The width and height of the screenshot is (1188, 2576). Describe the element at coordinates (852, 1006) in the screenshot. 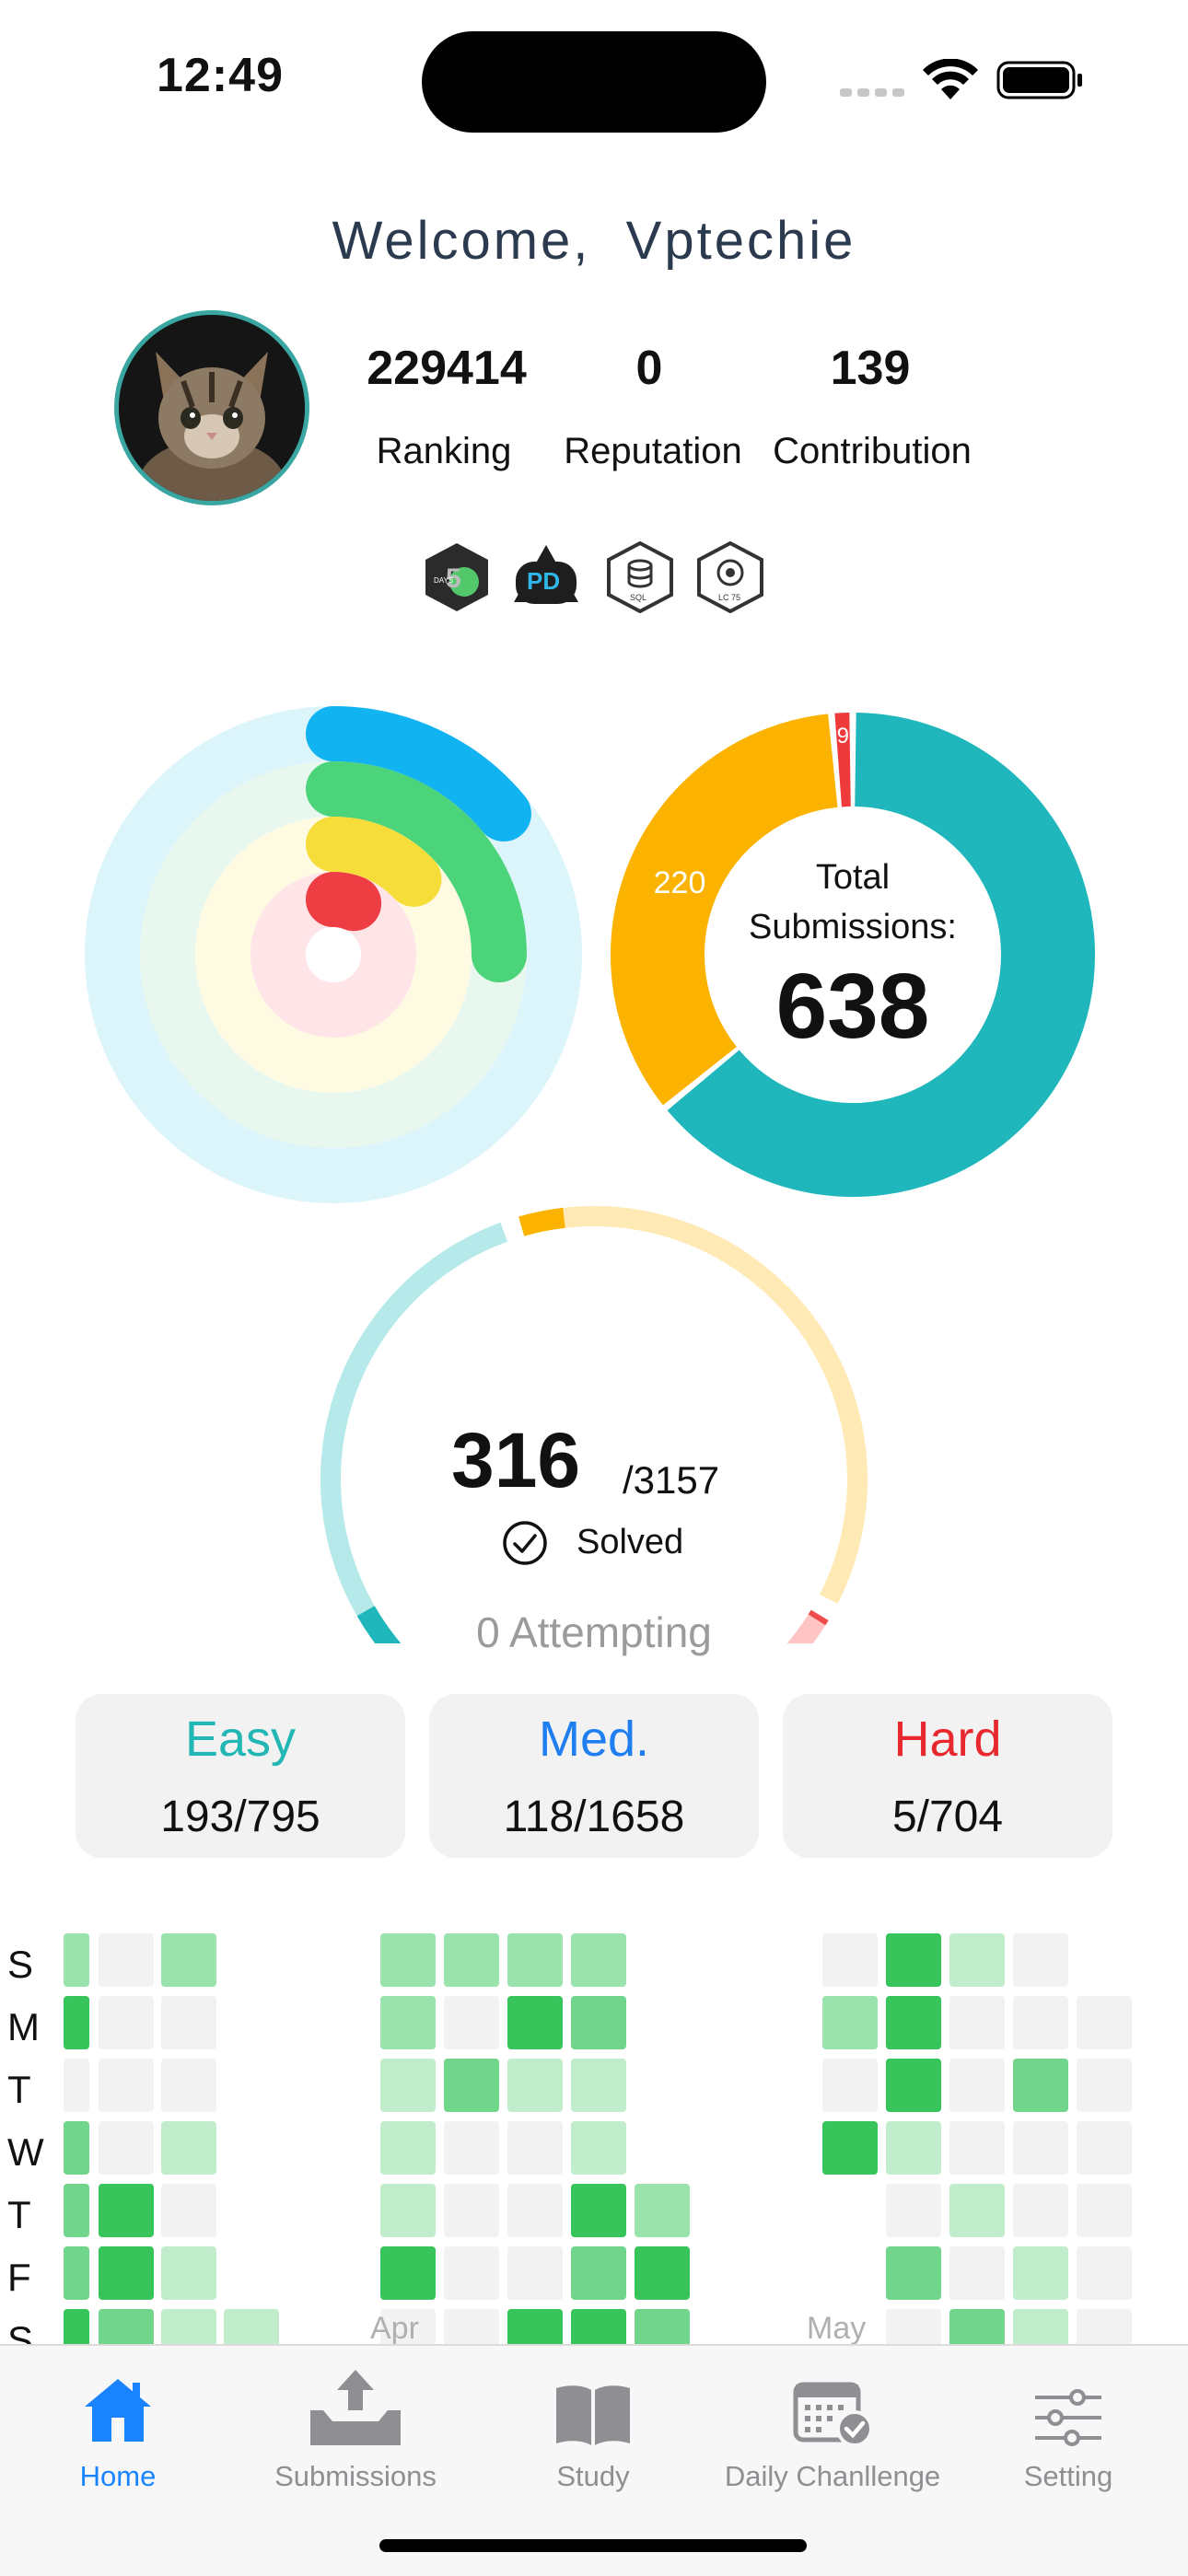

I see `donut-total: 638` at that location.